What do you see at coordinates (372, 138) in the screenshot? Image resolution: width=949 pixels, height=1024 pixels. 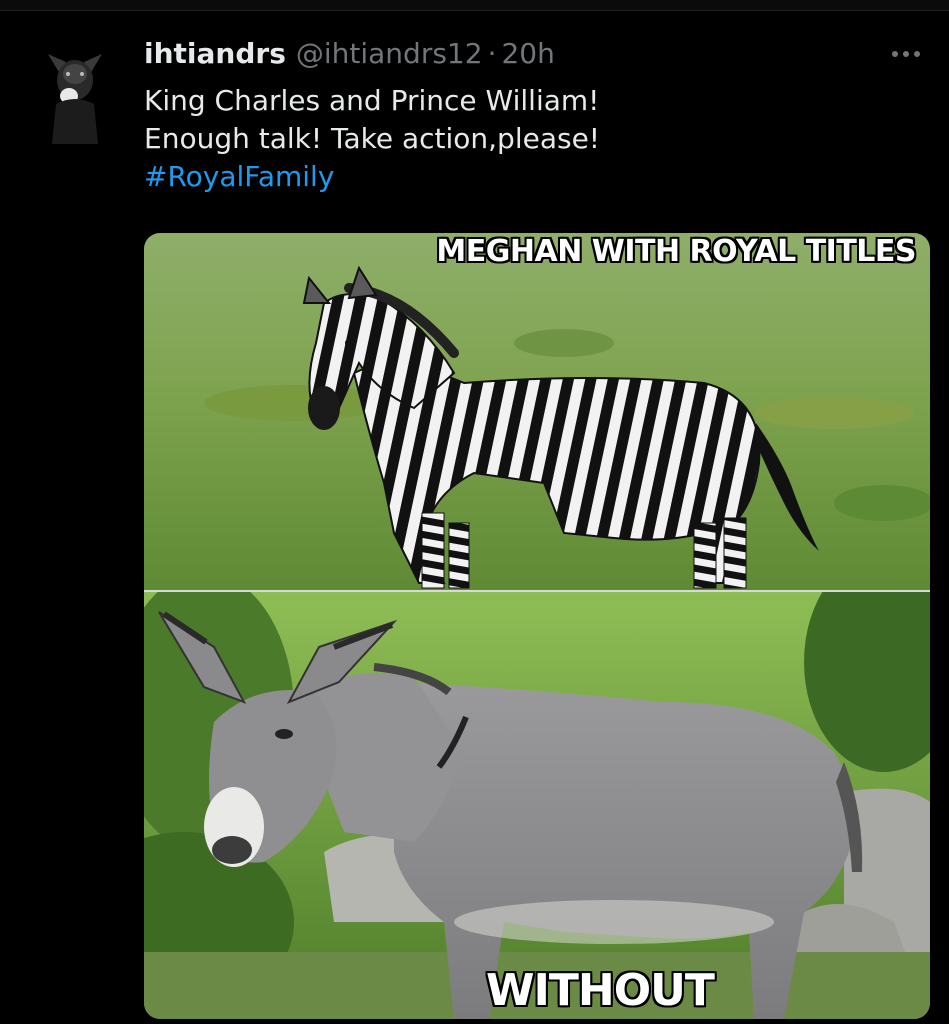 I see `tweet-text-line: Enough talk! Take action,please!` at bounding box center [372, 138].